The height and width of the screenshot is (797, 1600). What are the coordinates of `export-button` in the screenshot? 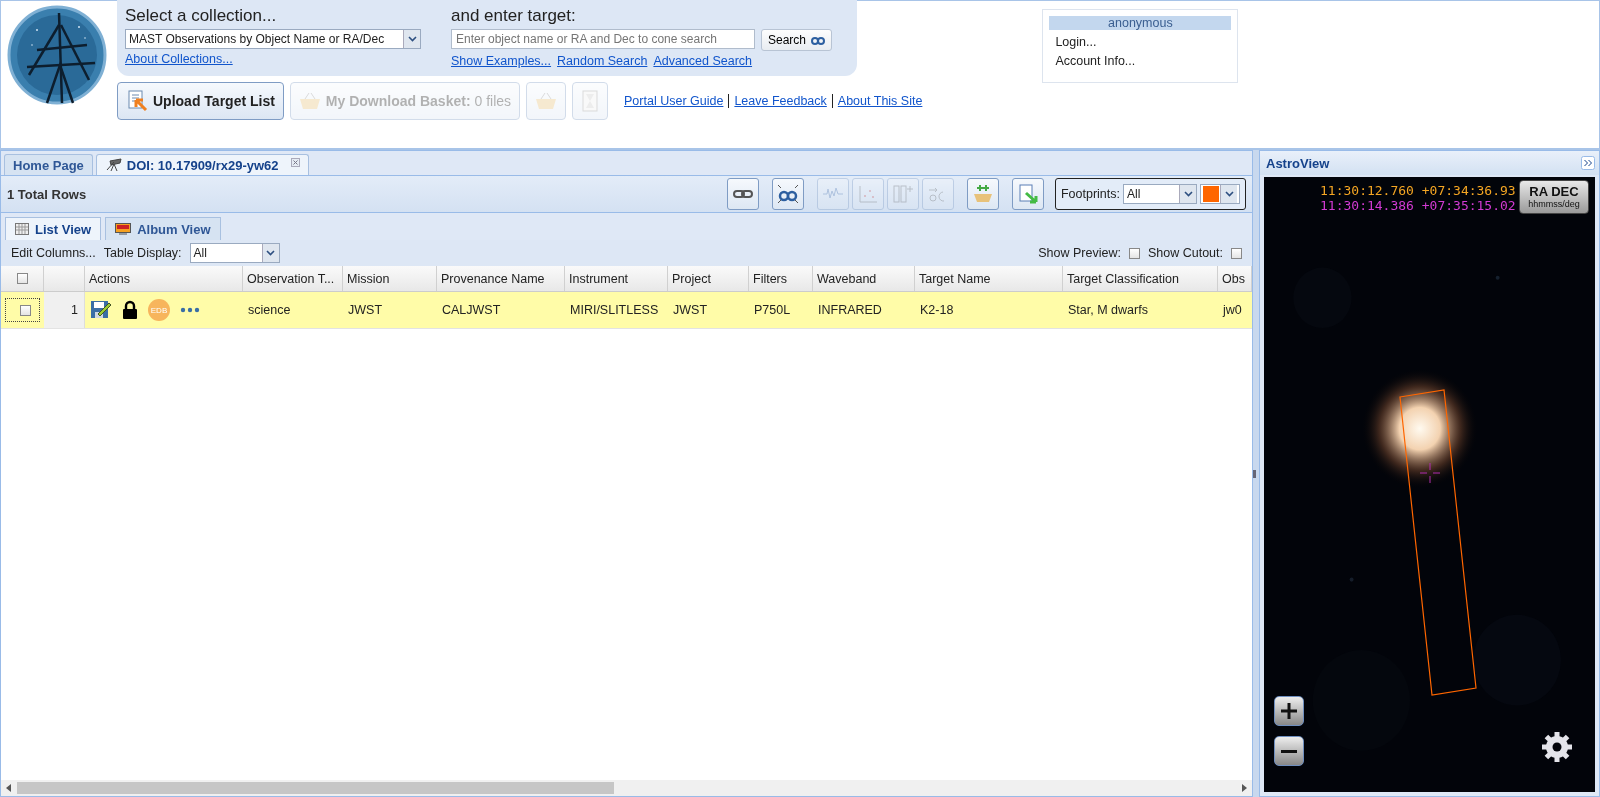 It's located at (1027, 194).